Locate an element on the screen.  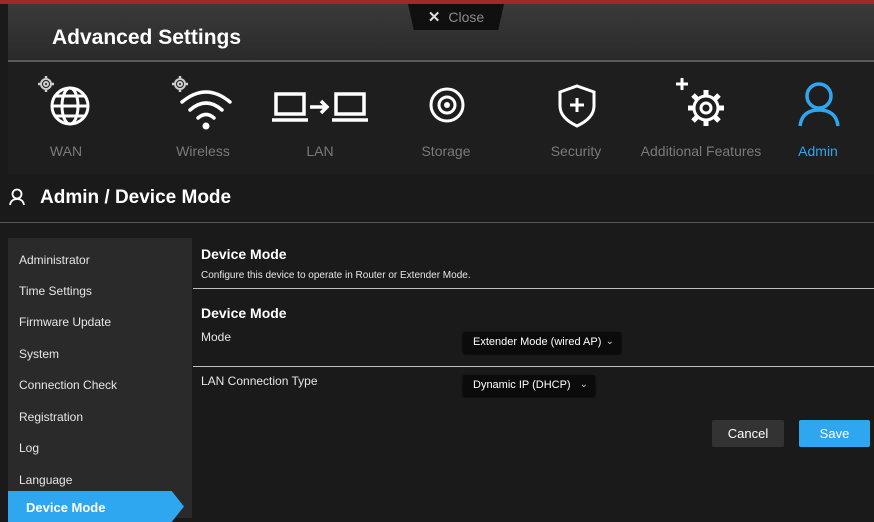
sidebar-item-label: Device Mode is located at coordinates (66, 507).